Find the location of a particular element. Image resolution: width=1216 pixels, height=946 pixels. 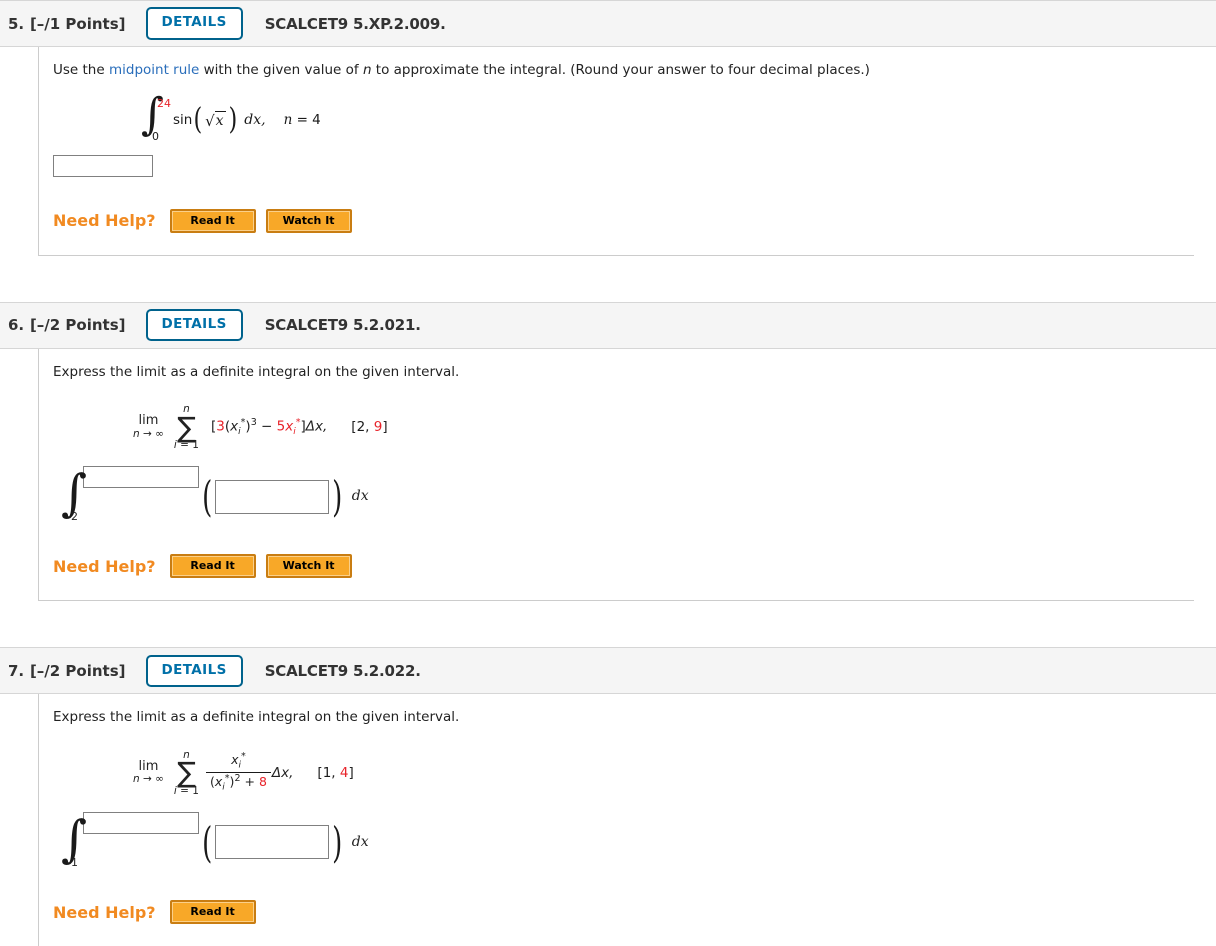

x-subscript-2: i is located at coordinates (294, 432).